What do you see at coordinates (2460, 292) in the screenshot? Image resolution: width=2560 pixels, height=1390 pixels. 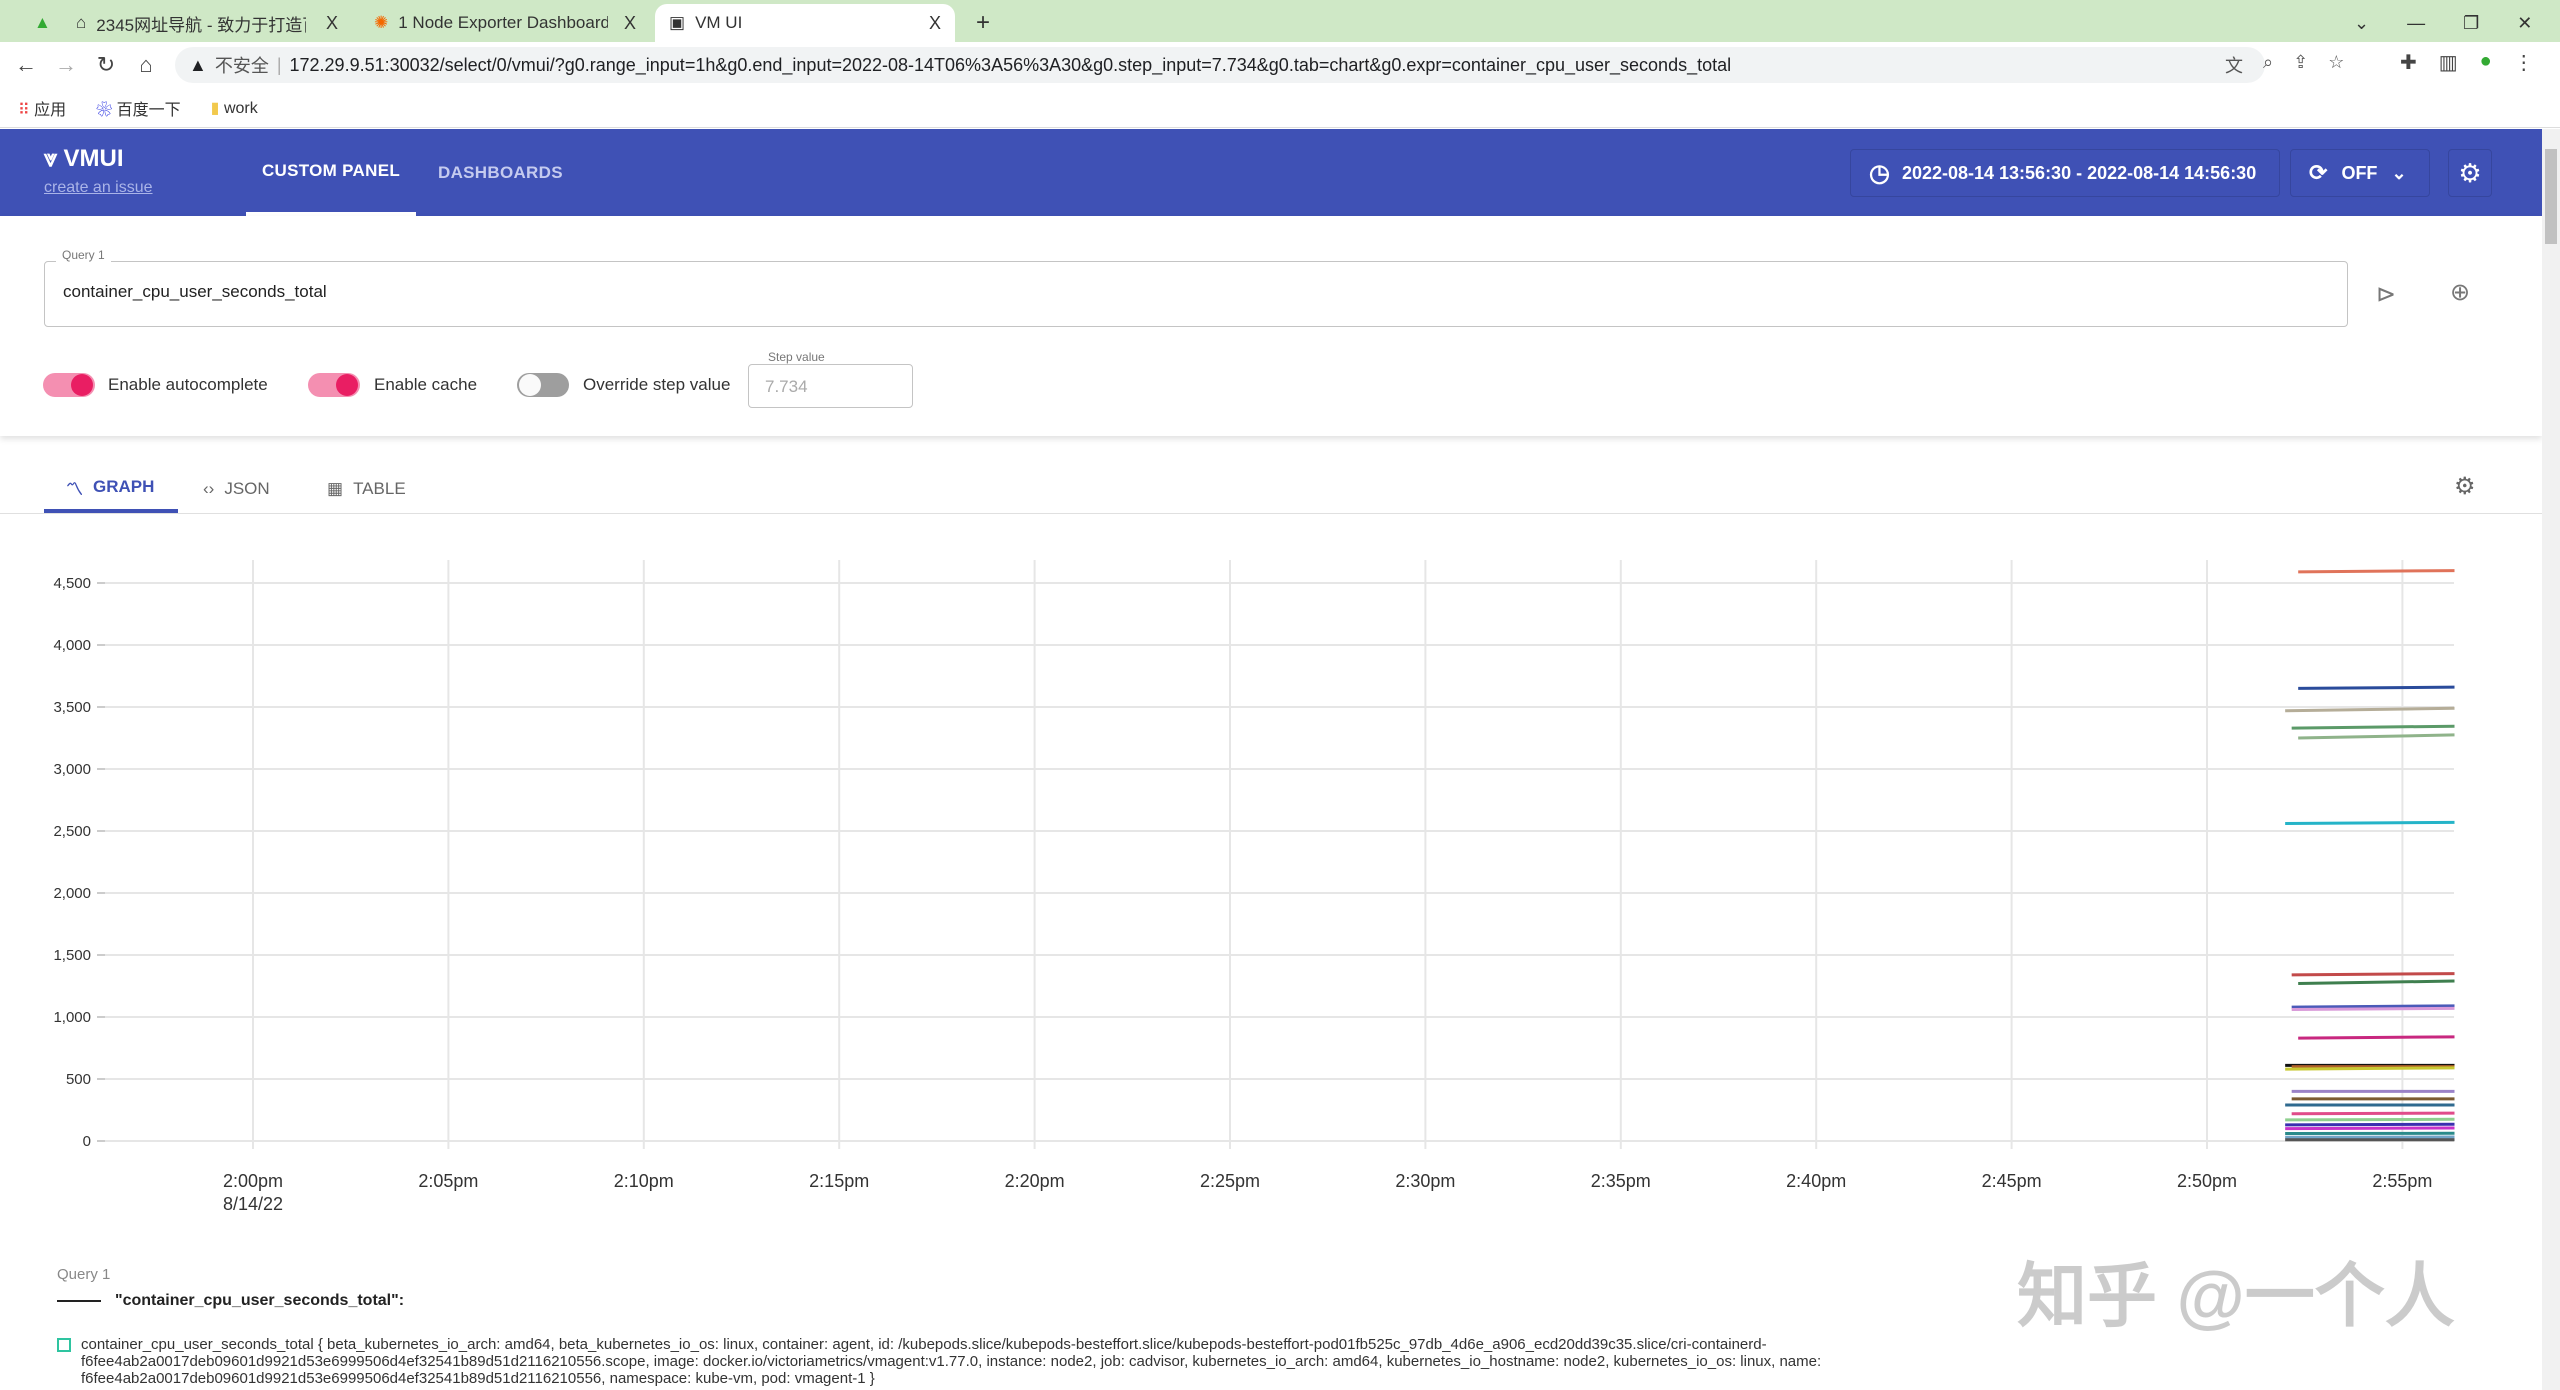 I see `add-query-icon: ⊕` at bounding box center [2460, 292].